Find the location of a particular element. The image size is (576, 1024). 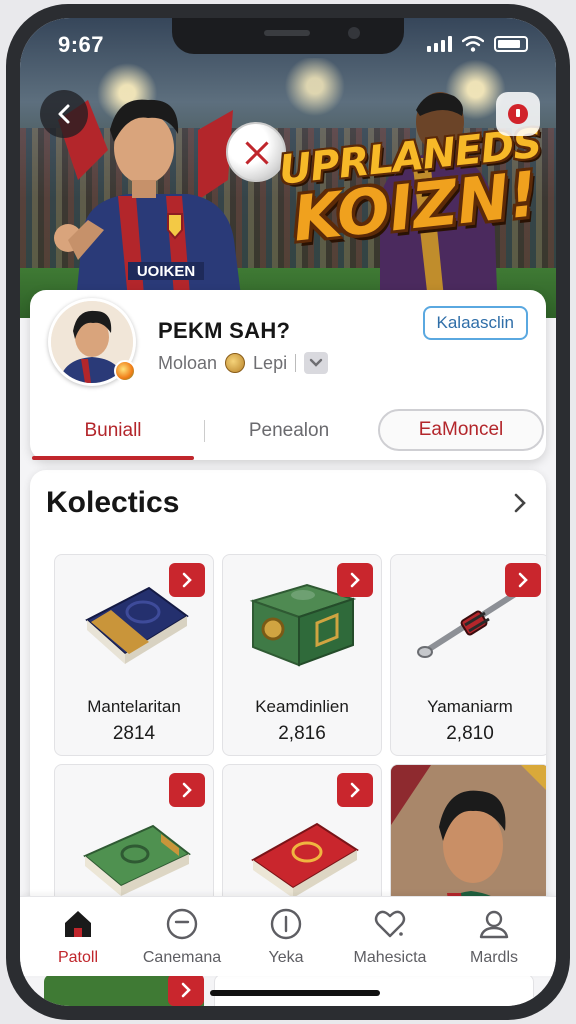

chevron-left-icon is located at coordinates (64, 114).